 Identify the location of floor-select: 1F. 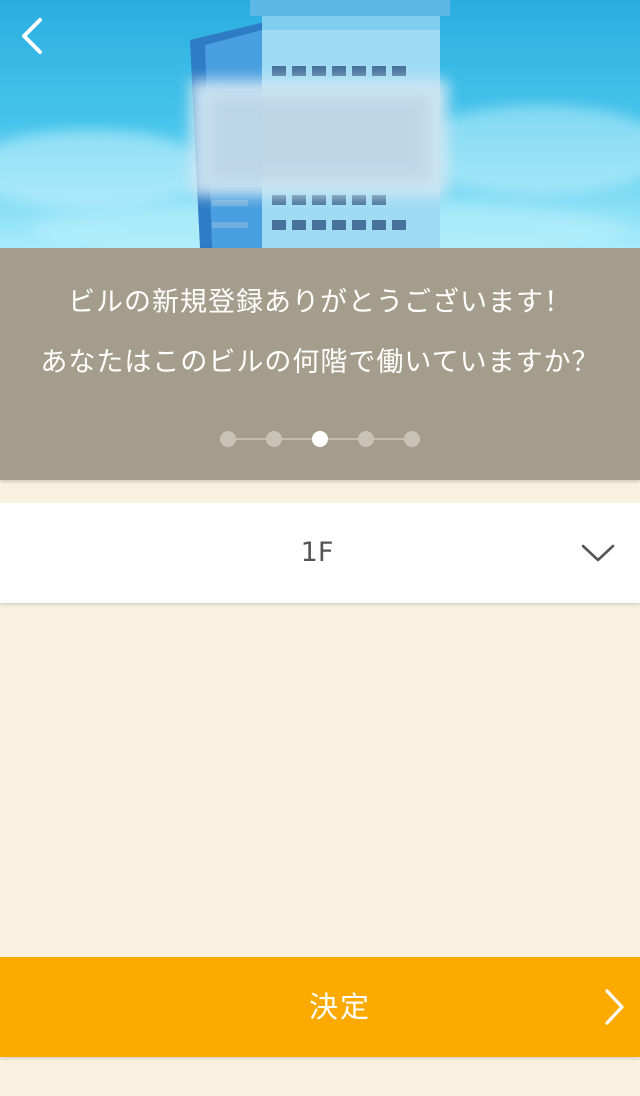
(320, 553).